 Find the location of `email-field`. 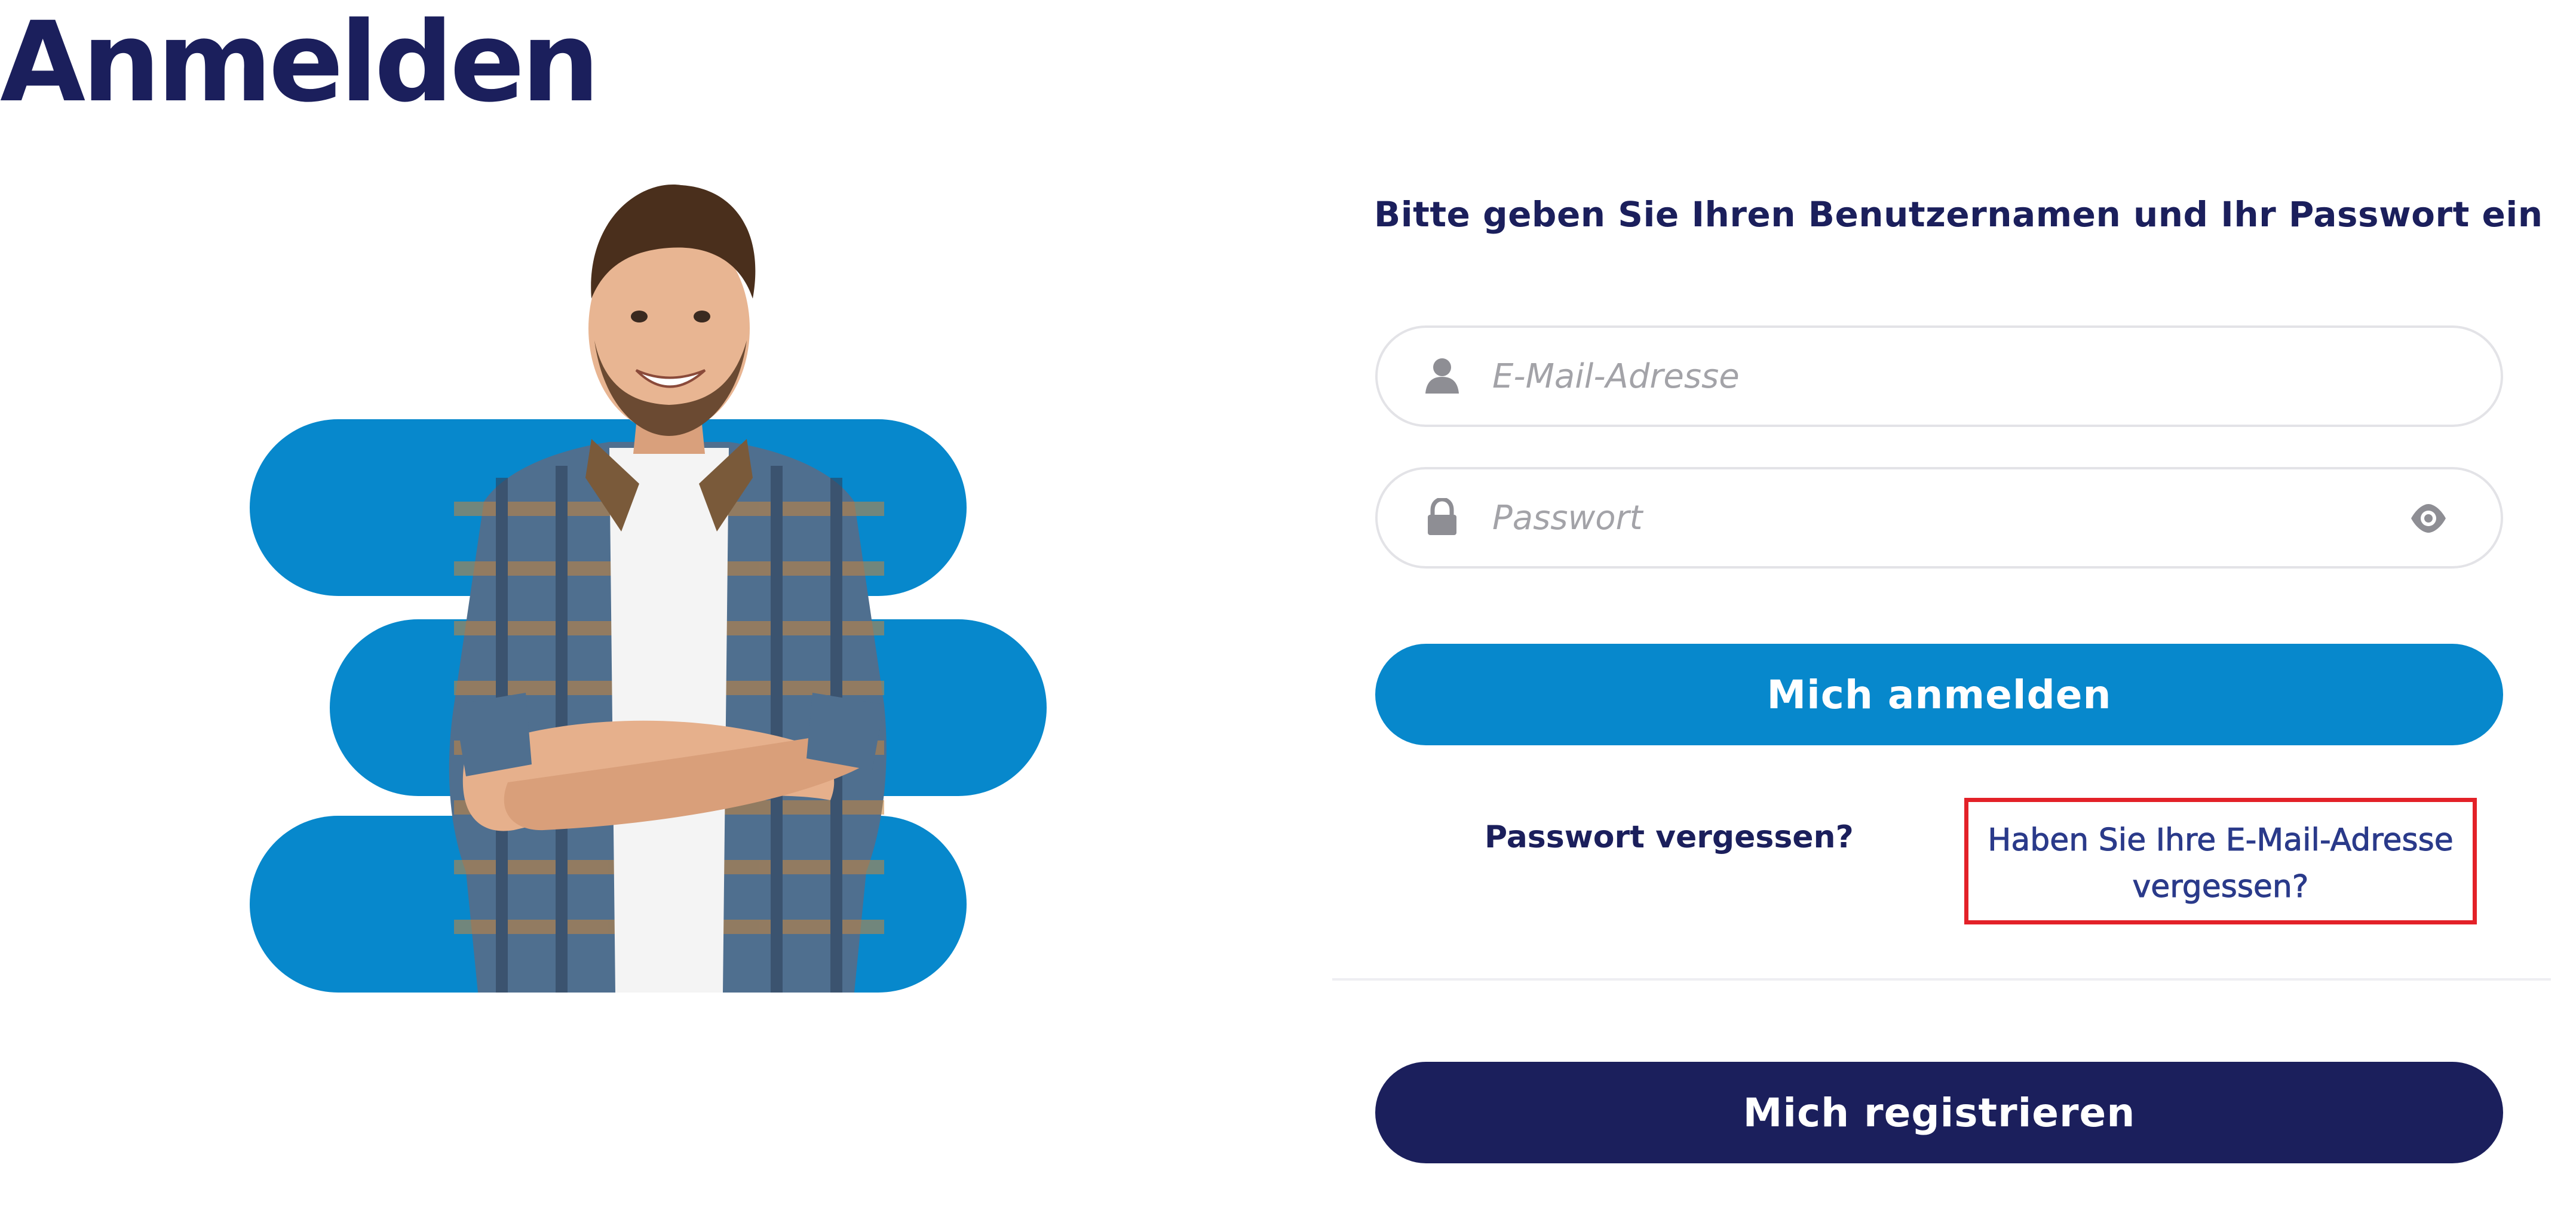

email-field is located at coordinates (1939, 376).